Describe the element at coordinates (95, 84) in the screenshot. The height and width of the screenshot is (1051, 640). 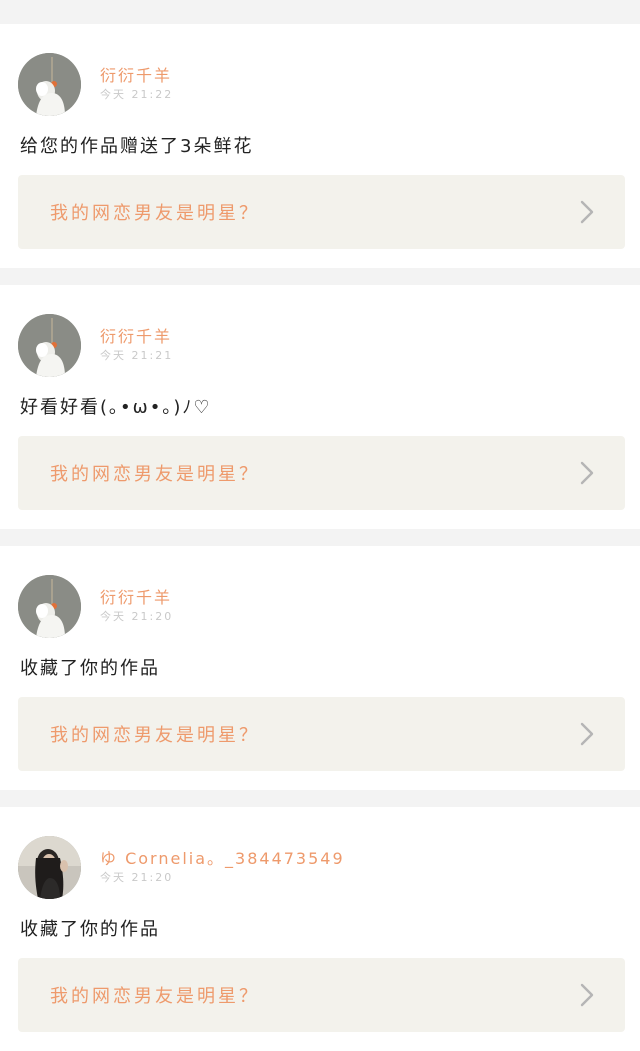
I see `notification-header: 衍衍千羊 今天 21:22` at that location.